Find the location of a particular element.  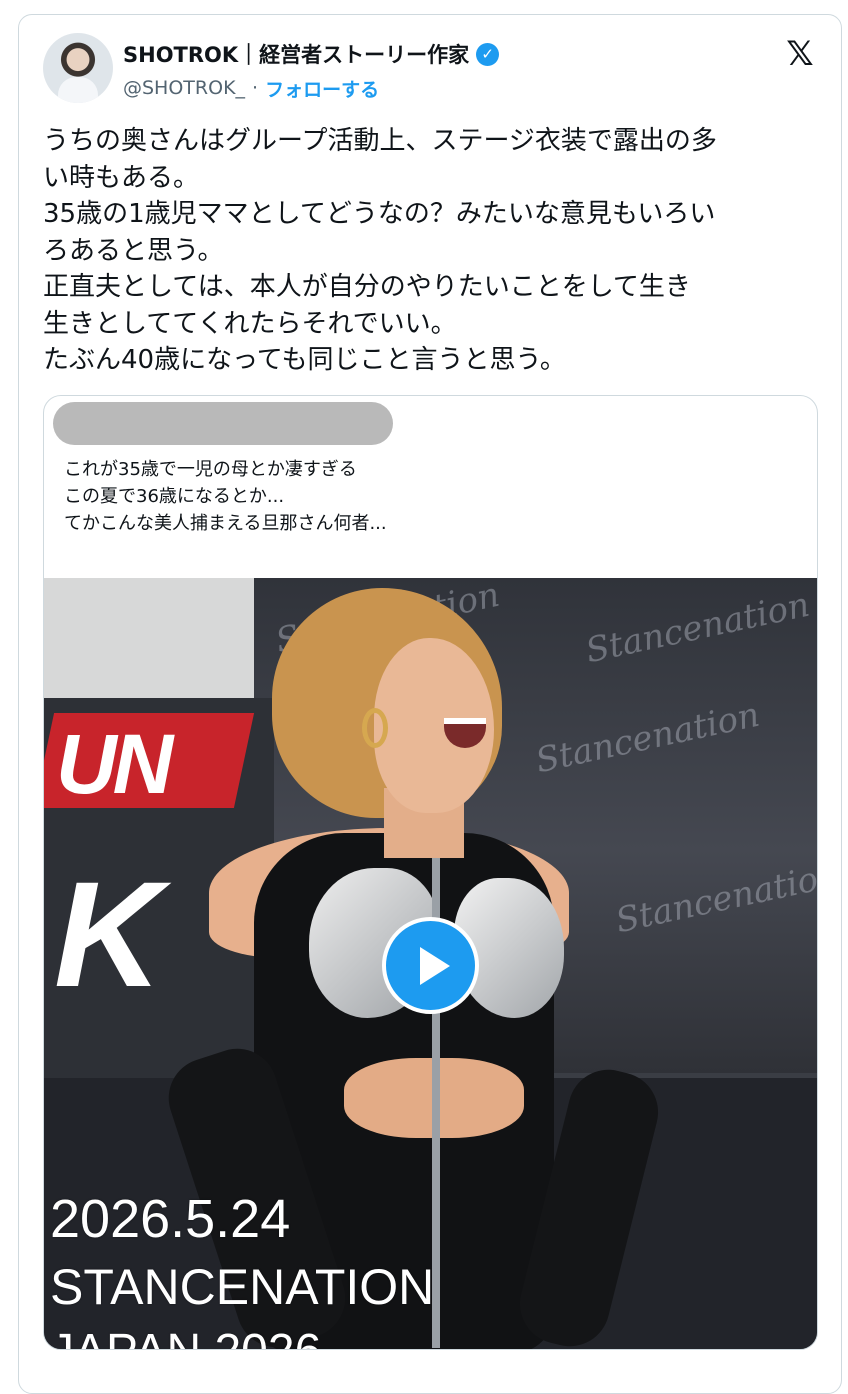

earring is located at coordinates (375, 728).